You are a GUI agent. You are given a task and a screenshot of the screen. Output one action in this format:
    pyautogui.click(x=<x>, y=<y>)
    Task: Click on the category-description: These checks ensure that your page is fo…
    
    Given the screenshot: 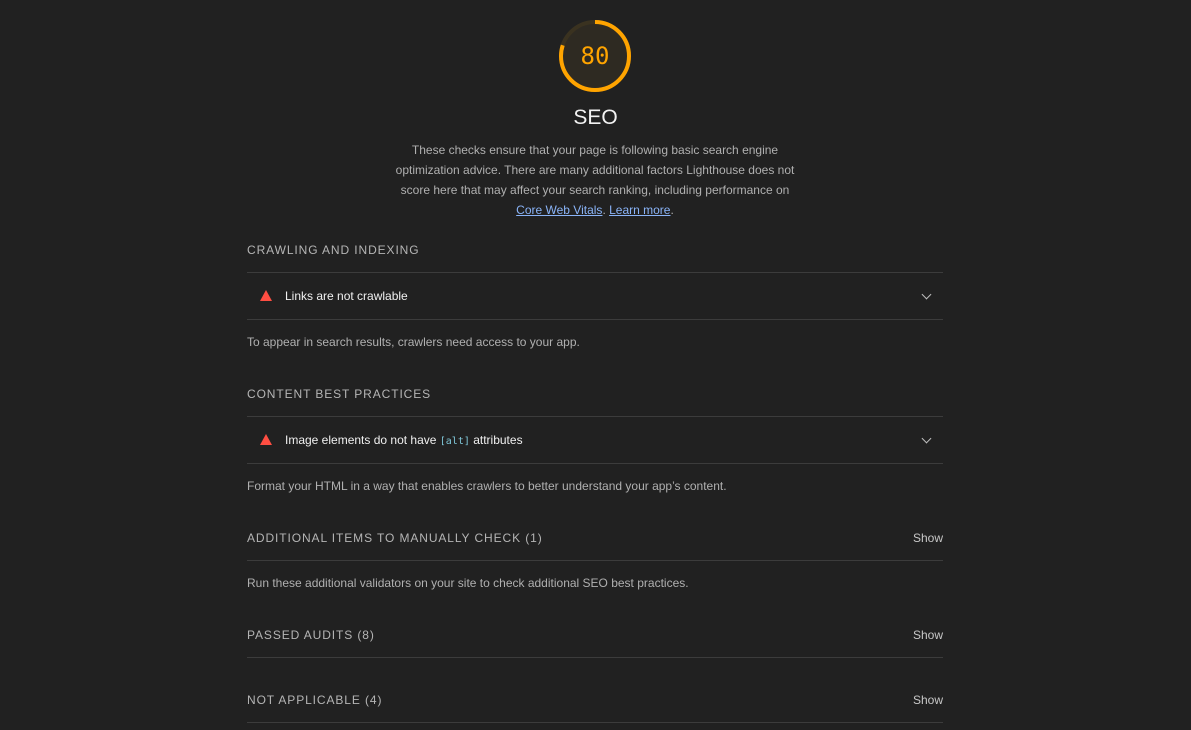 What is the action you would take?
    pyautogui.click(x=595, y=180)
    